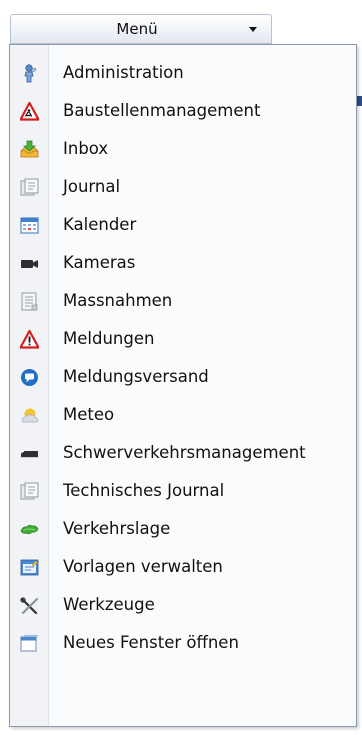  Describe the element at coordinates (117, 528) in the screenshot. I see `menu-item-label: Verkehrslage` at that location.